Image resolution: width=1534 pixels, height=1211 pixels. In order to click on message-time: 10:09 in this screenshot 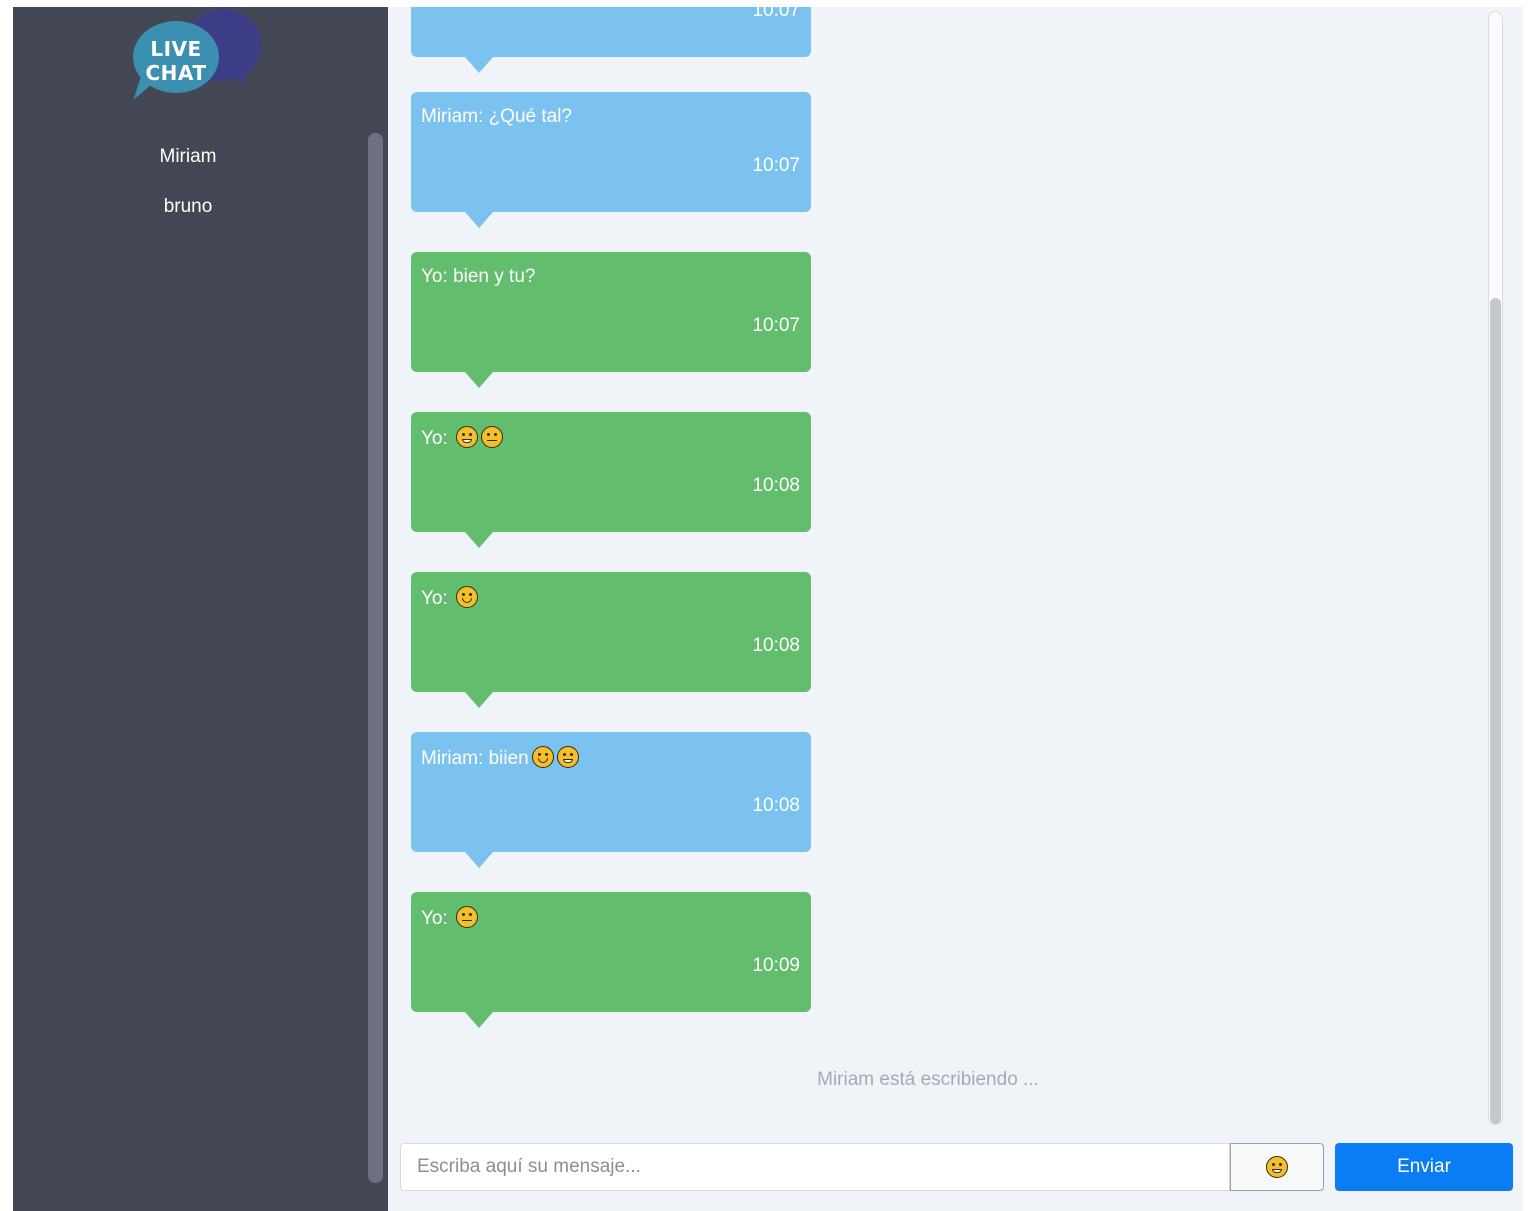, I will do `click(776, 965)`.